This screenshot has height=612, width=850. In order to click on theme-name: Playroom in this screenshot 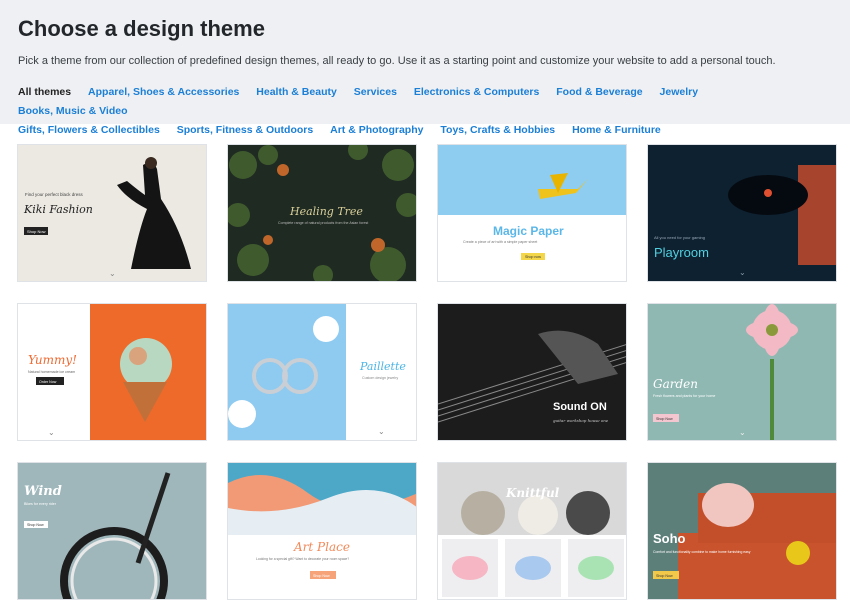, I will do `click(681, 252)`.